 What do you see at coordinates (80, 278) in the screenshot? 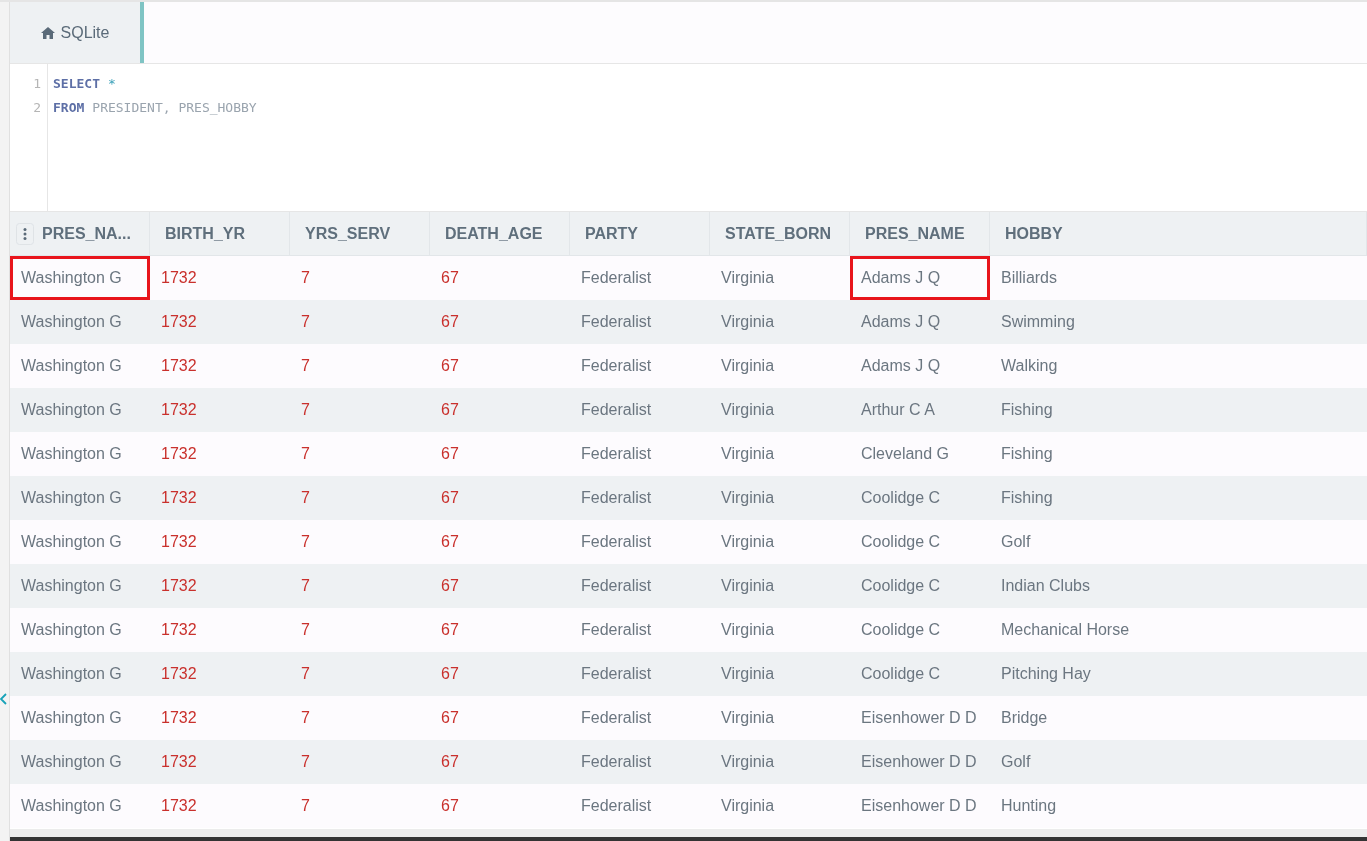
I see `table-cell: Washington G` at bounding box center [80, 278].